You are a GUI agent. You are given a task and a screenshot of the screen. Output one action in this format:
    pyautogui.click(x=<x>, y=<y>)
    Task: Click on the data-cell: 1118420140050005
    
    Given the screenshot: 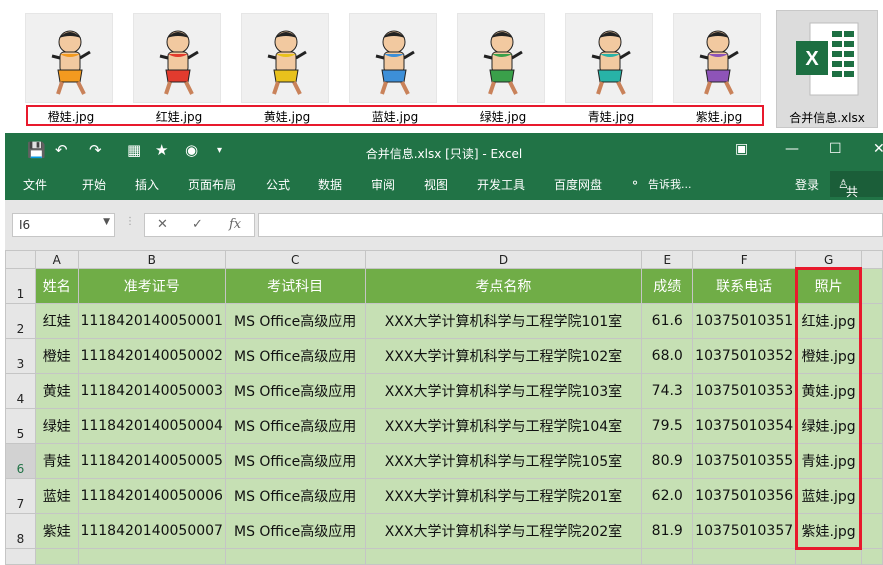 What is the action you would take?
    pyautogui.click(x=151, y=461)
    